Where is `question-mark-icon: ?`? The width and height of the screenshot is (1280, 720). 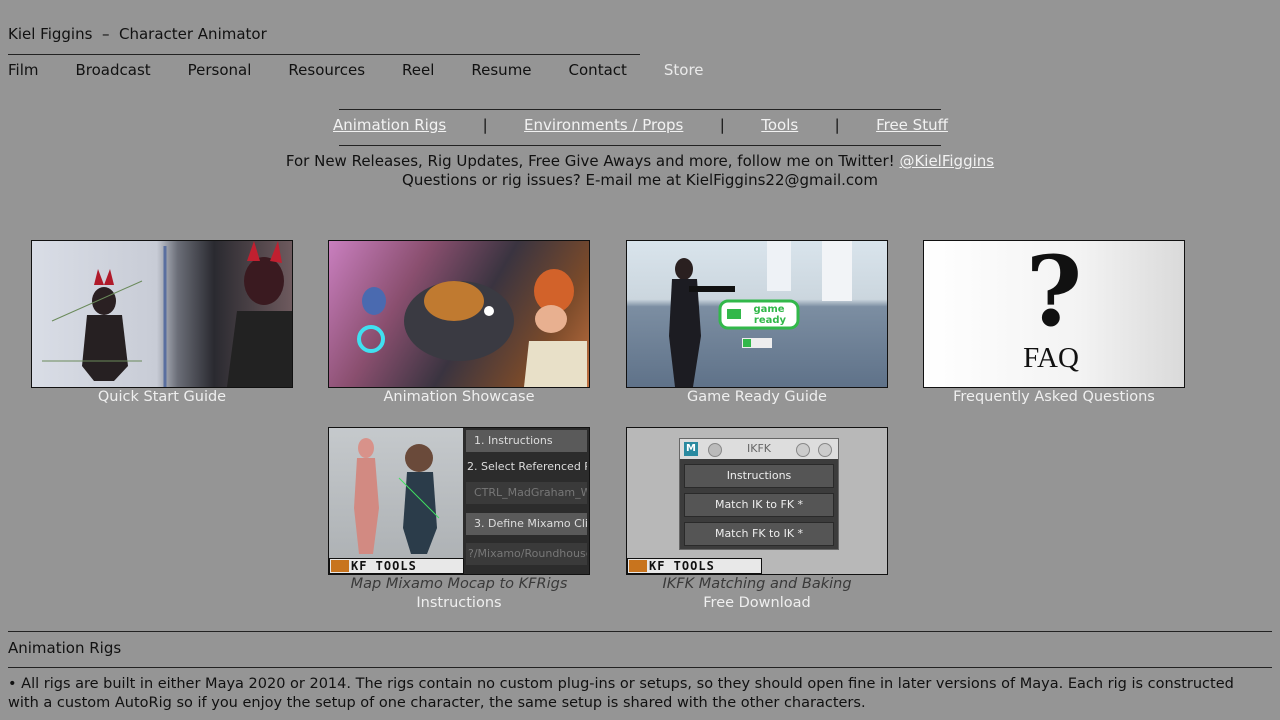 question-mark-icon: ? is located at coordinates (1054, 294).